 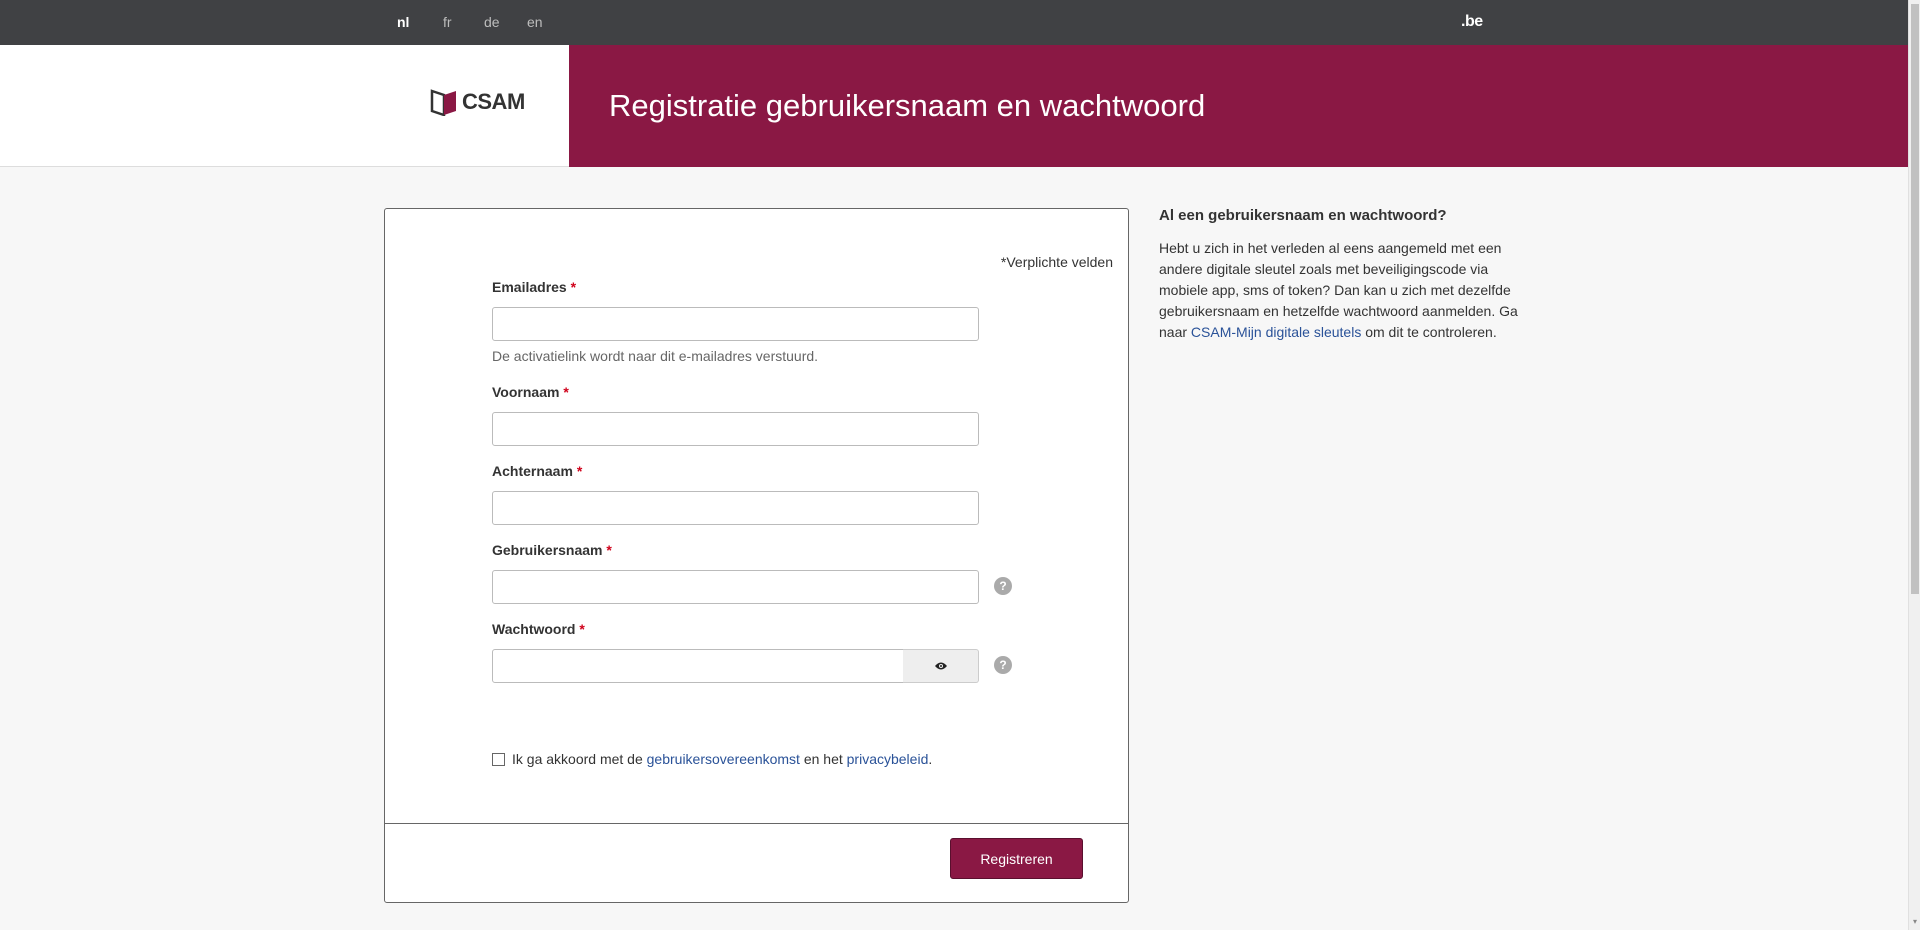 What do you see at coordinates (534, 287) in the screenshot?
I see `email-label: Emailadres *` at bounding box center [534, 287].